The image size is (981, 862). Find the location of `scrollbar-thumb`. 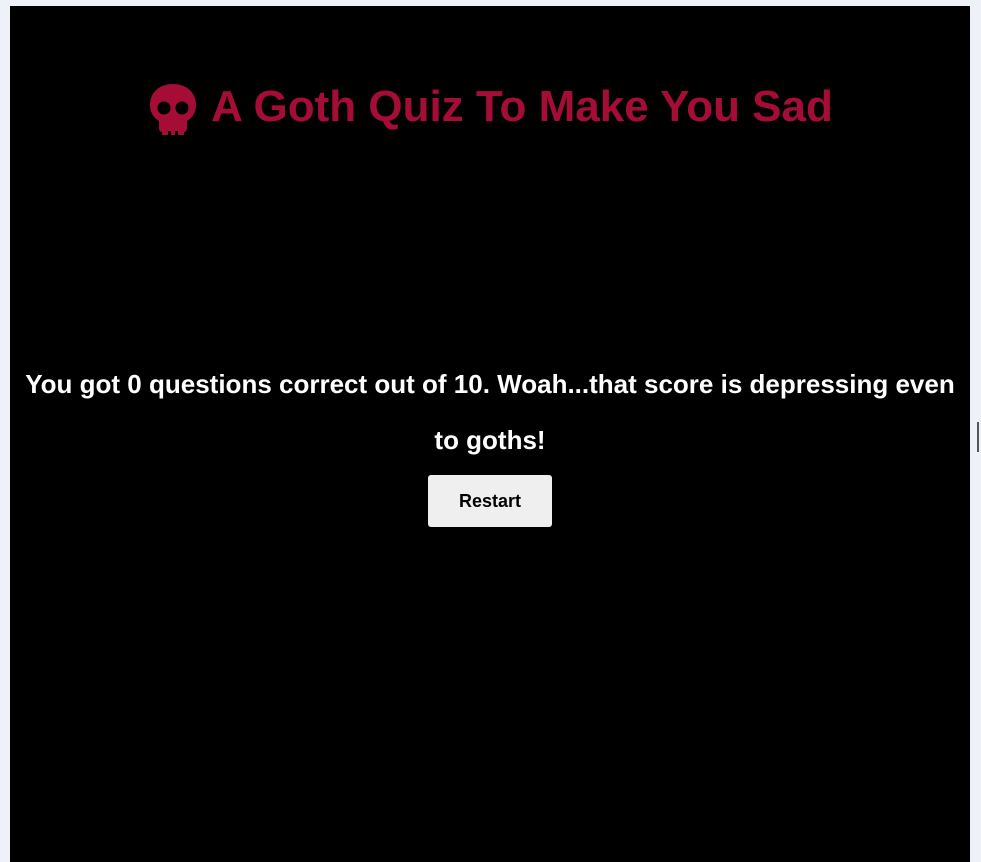

scrollbar-thumb is located at coordinates (978, 437).